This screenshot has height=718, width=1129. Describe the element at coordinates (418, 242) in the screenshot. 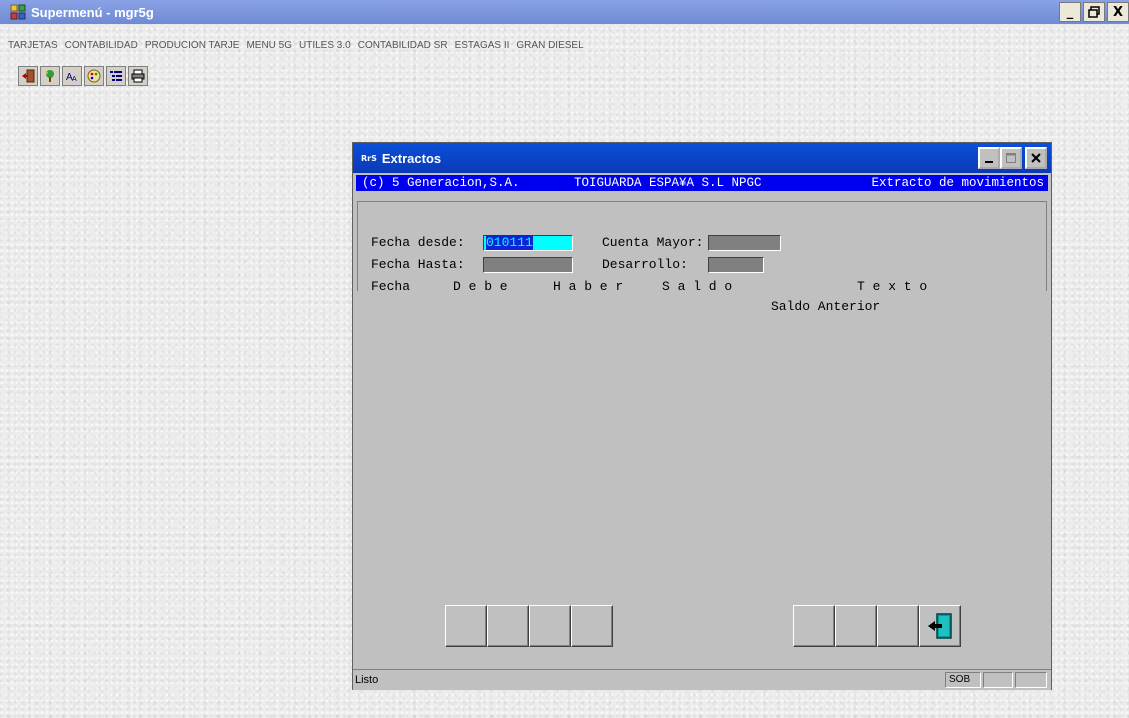

I see `fecha-desde-label: Fecha desde:` at that location.